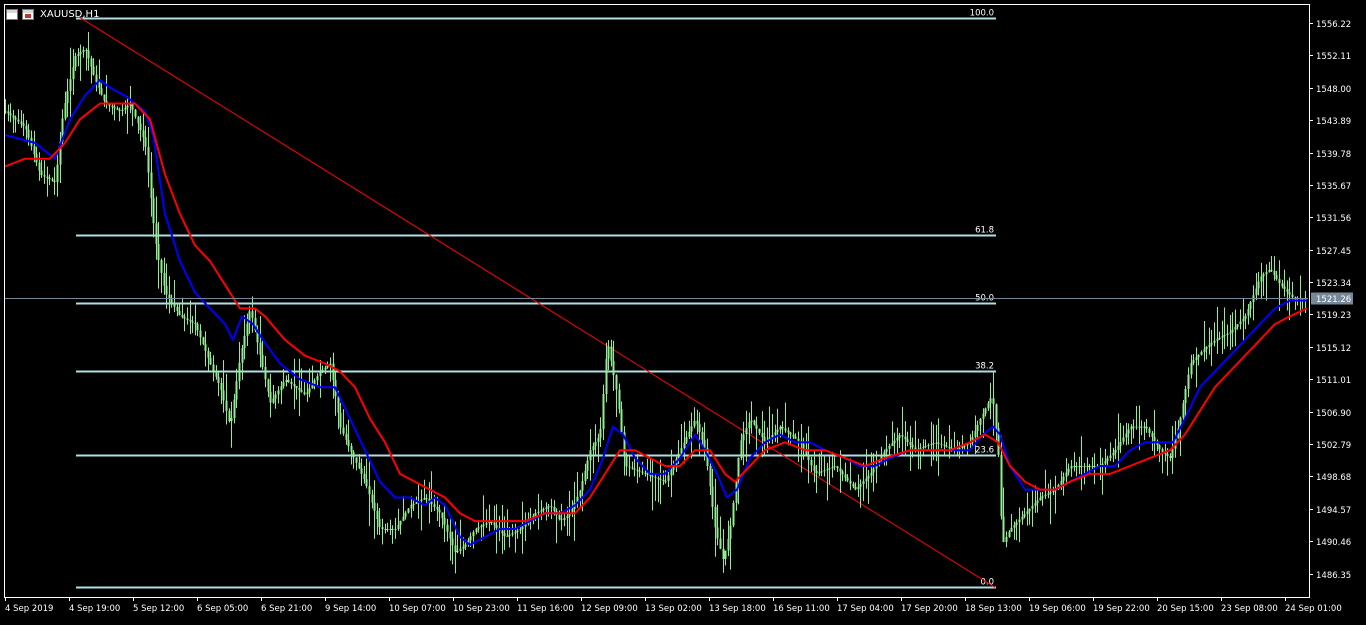 The image size is (1366, 625). I want to click on price-tick-label: 1539.78, so click(1333, 155).